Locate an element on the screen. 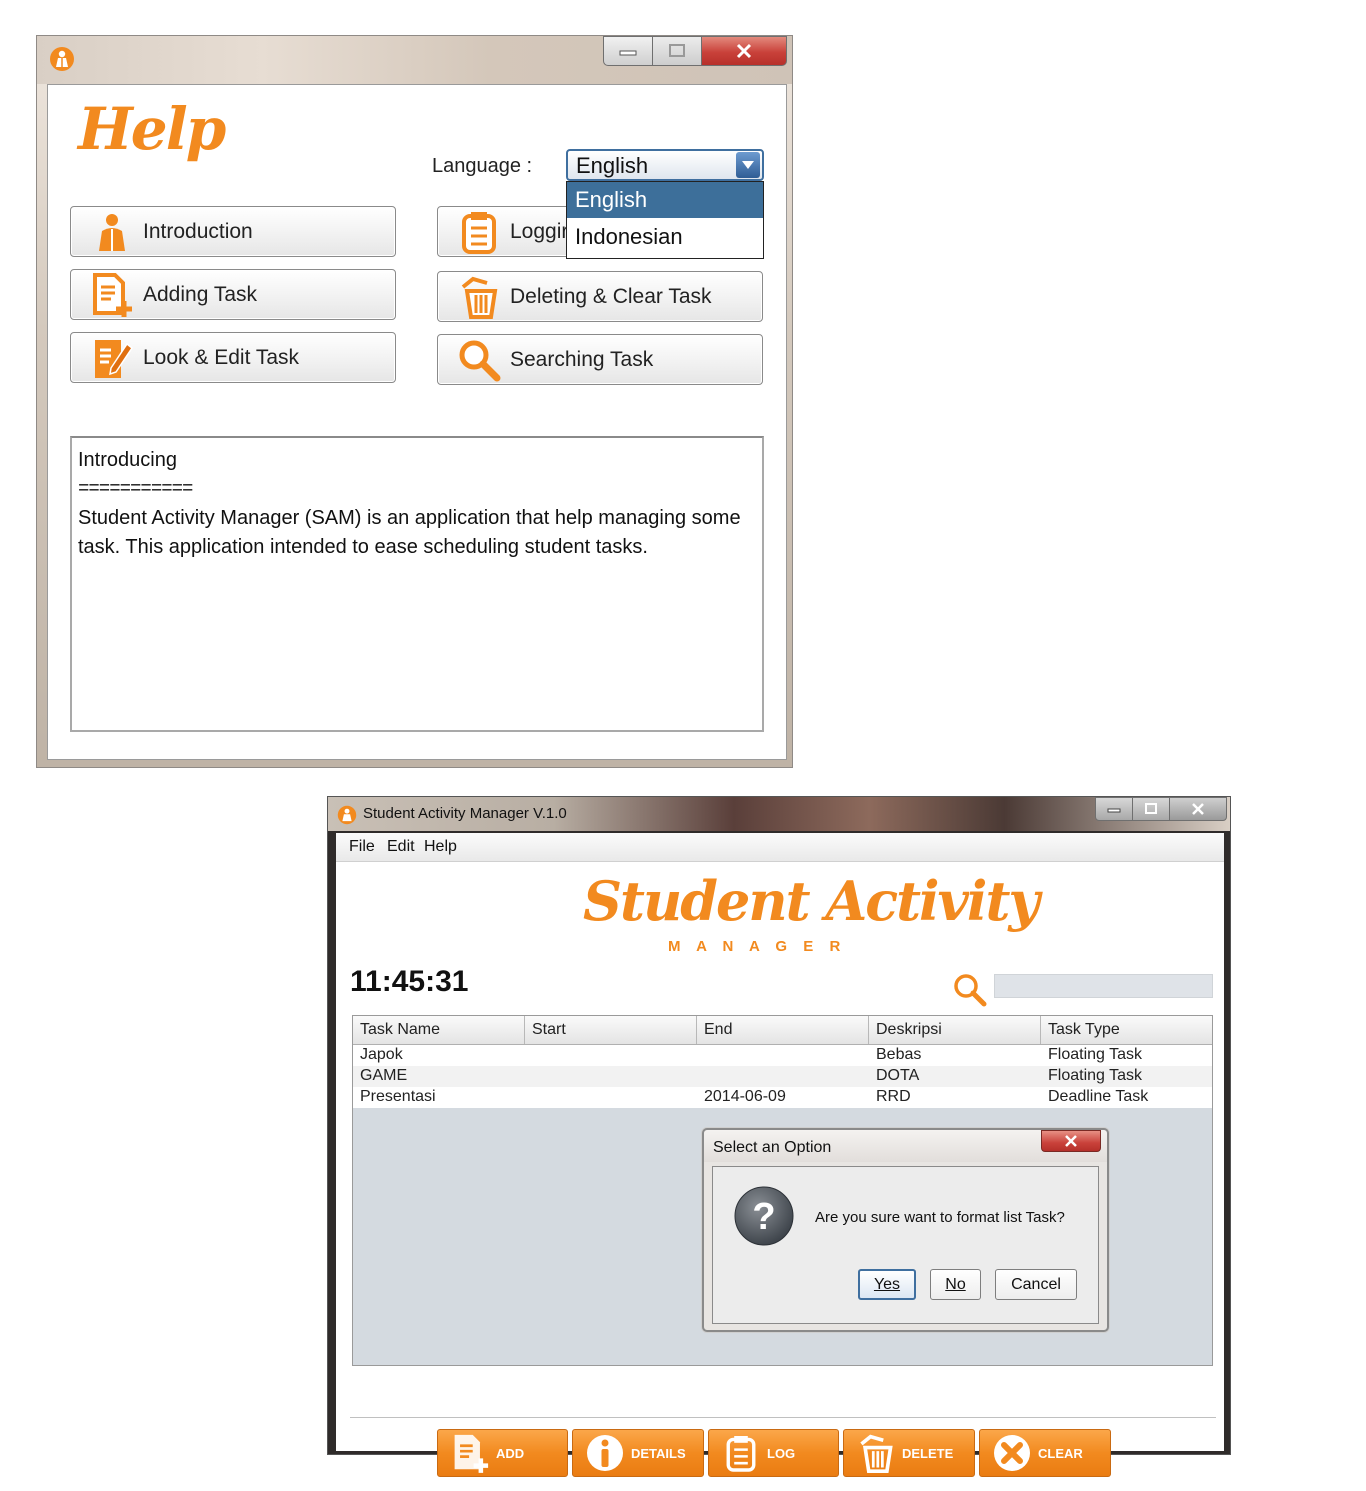 This screenshot has width=1366, height=1491. dialog-cancel-label: Cancel is located at coordinates (1036, 1284).